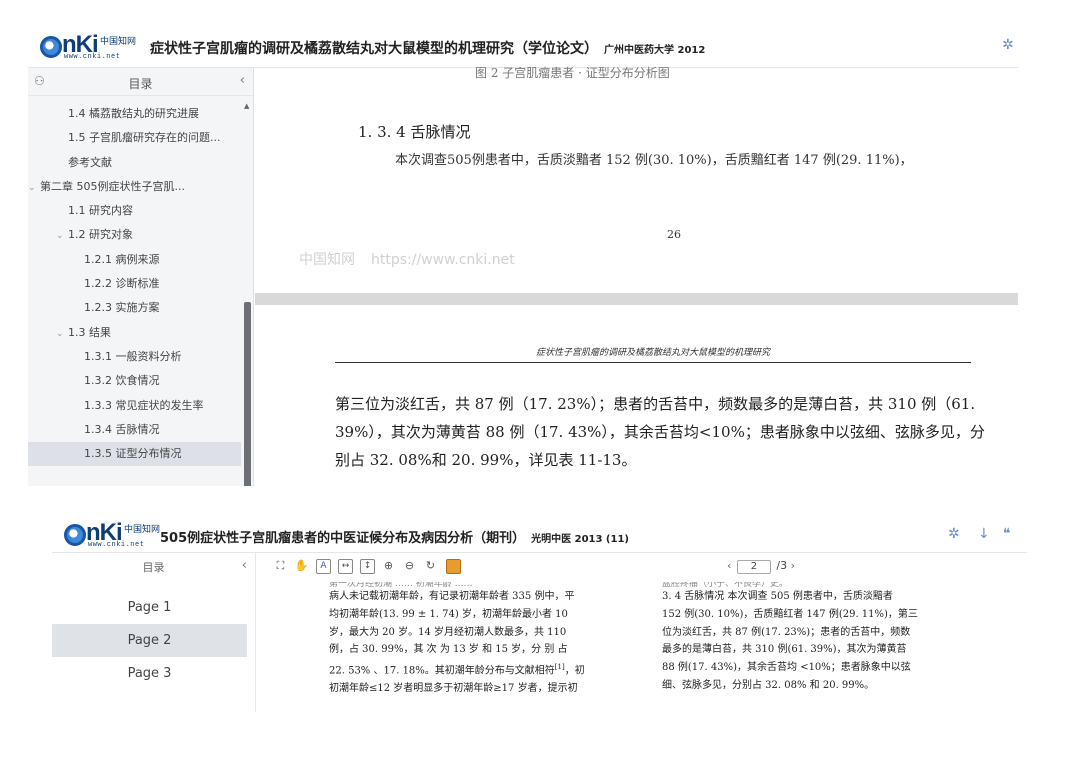 This screenshot has width=1080, height=778. What do you see at coordinates (246, 106) in the screenshot?
I see `scroll-up-arrow-icon: ▲` at bounding box center [246, 106].